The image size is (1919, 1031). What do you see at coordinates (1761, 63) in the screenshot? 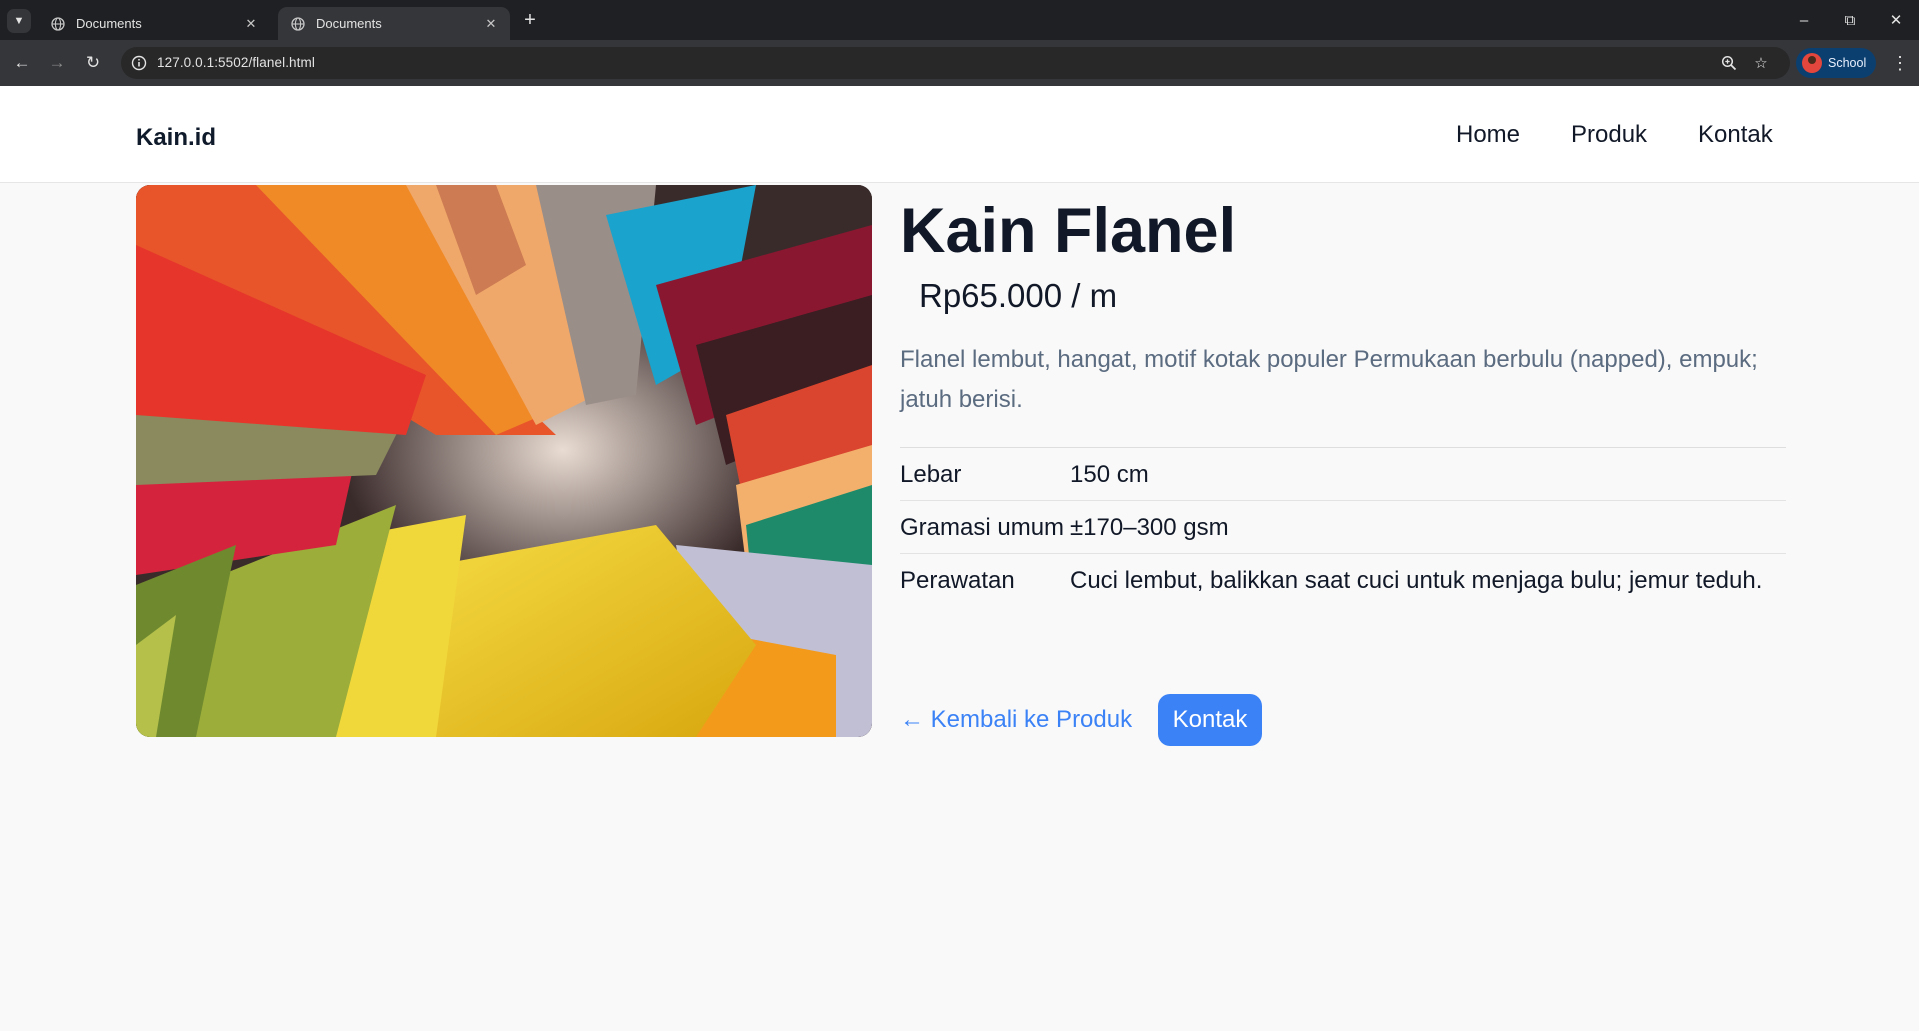
I see `bookmark-star-icon: ☆` at bounding box center [1761, 63].